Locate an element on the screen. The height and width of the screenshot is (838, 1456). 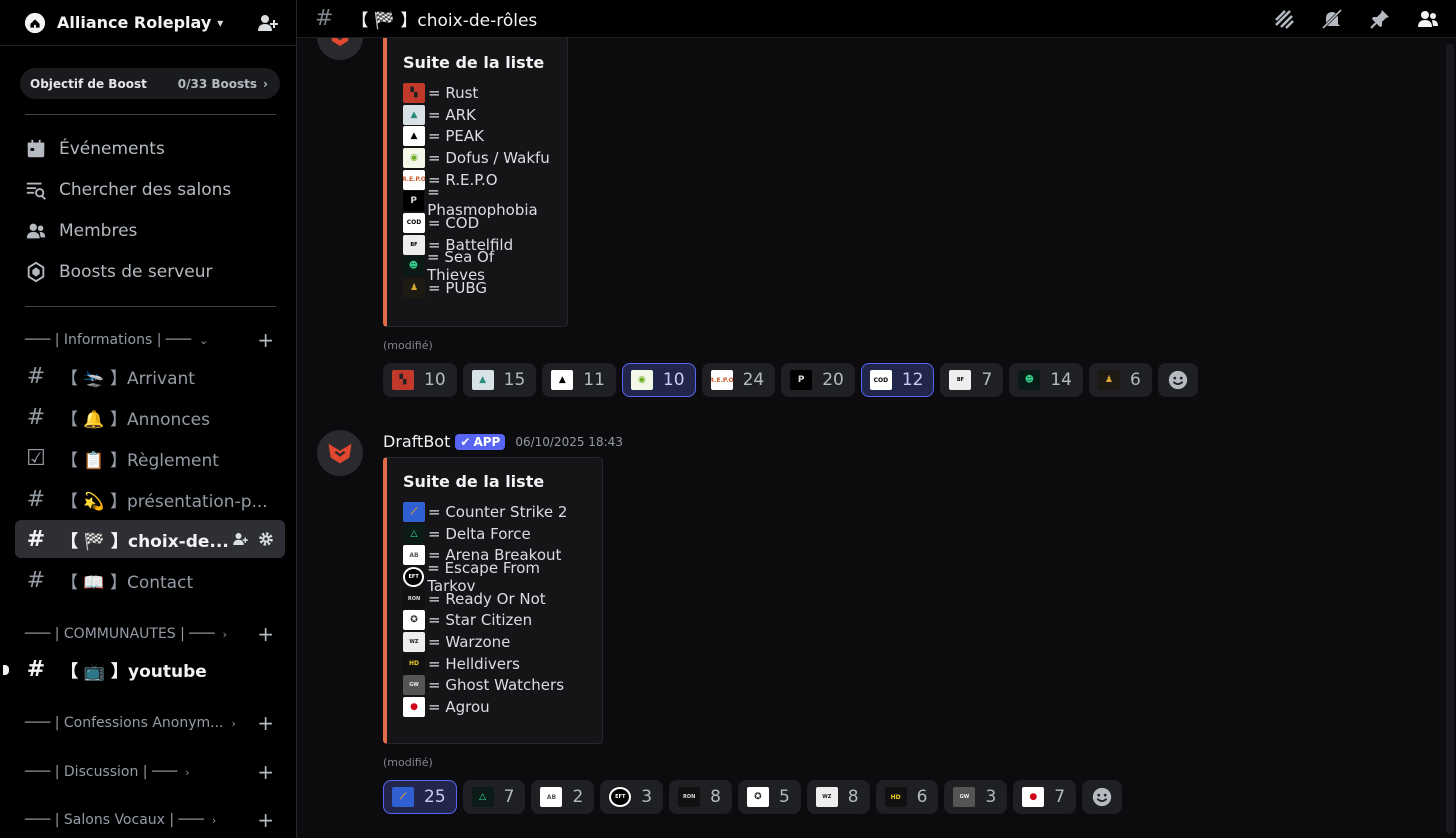
category-salons-vocaux: ─── | Salons Vocaux | ─── › + is located at coordinates (152, 820).